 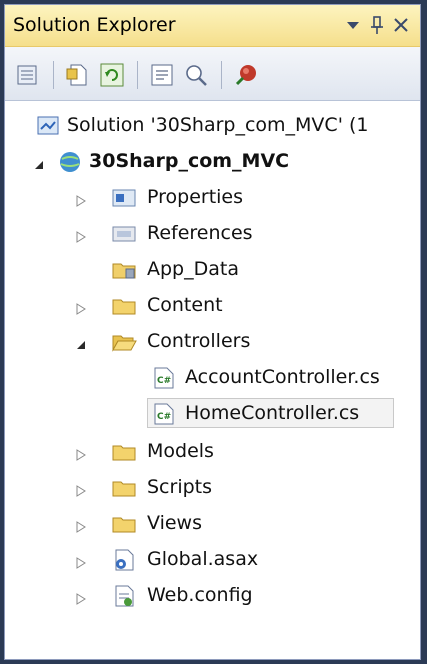 What do you see at coordinates (162, 75) in the screenshot?
I see `view-code-icon` at bounding box center [162, 75].